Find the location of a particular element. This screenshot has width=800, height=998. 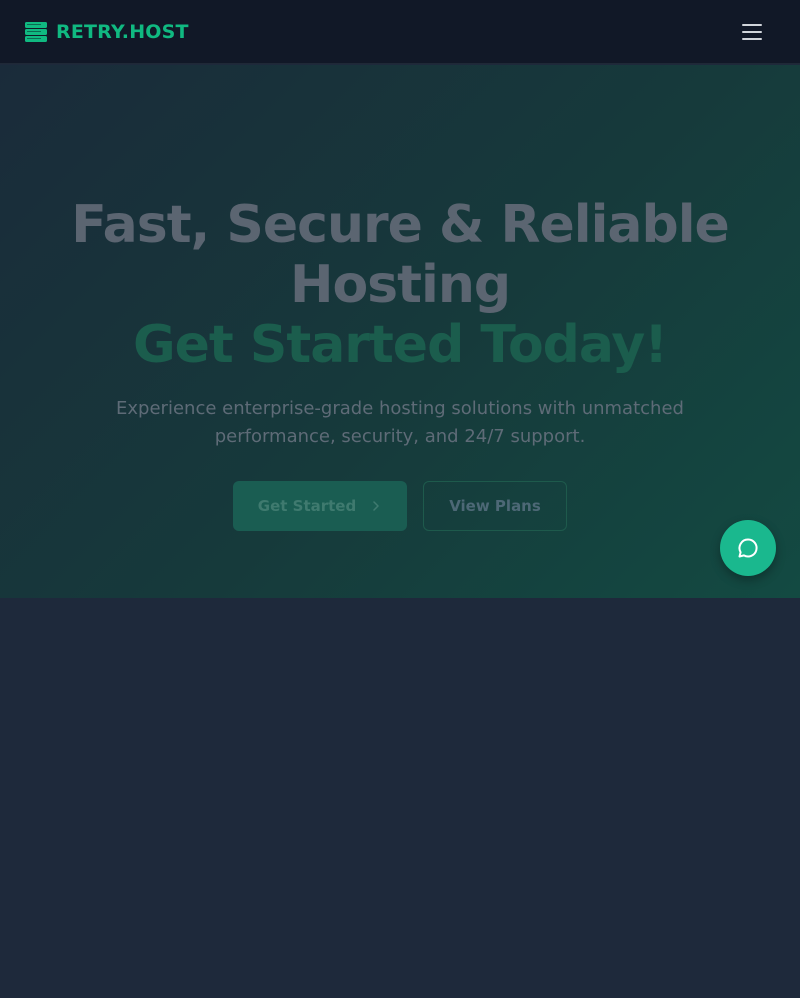

brand-name: RETRY.HOST is located at coordinates (122, 31).